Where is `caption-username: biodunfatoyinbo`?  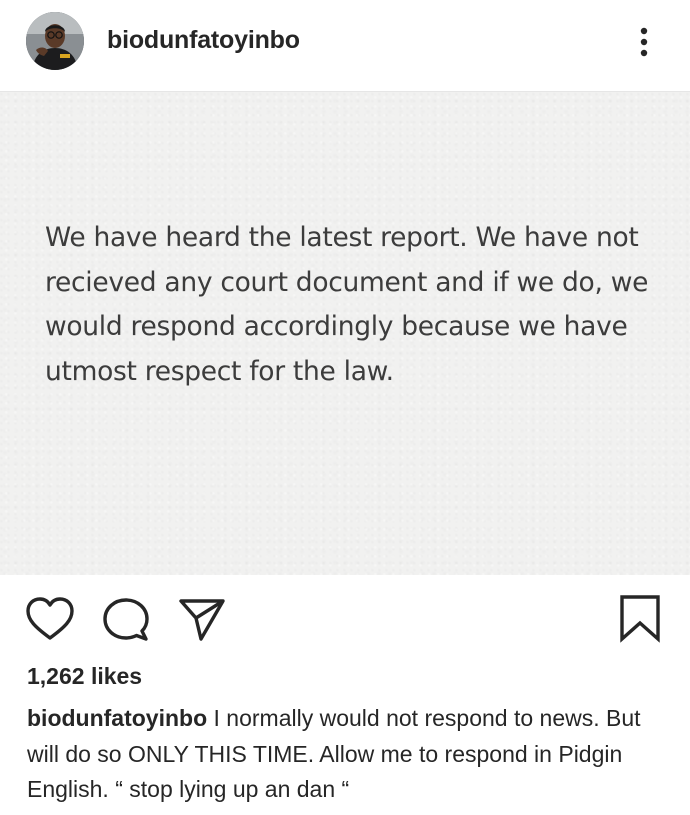
caption-username: biodunfatoyinbo is located at coordinates (117, 718).